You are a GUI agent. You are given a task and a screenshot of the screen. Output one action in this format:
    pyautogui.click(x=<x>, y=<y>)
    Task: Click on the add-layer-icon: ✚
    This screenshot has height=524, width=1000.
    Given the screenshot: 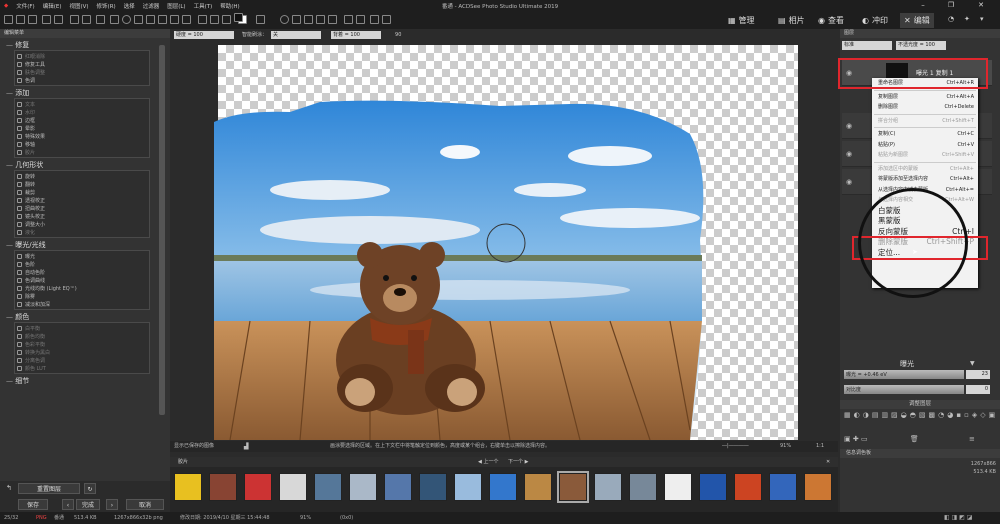 What is the action you would take?
    pyautogui.click(x=856, y=439)
    